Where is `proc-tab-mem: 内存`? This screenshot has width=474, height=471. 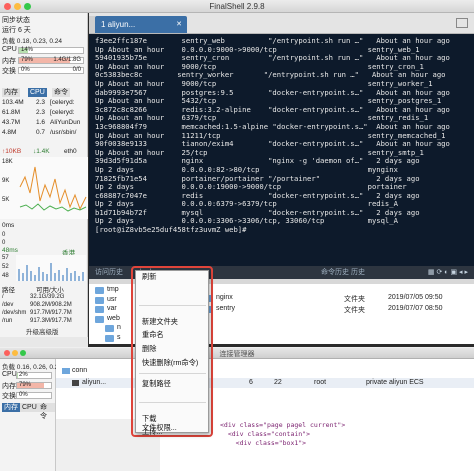 proc-tab-mem: 内存 is located at coordinates (11, 92).